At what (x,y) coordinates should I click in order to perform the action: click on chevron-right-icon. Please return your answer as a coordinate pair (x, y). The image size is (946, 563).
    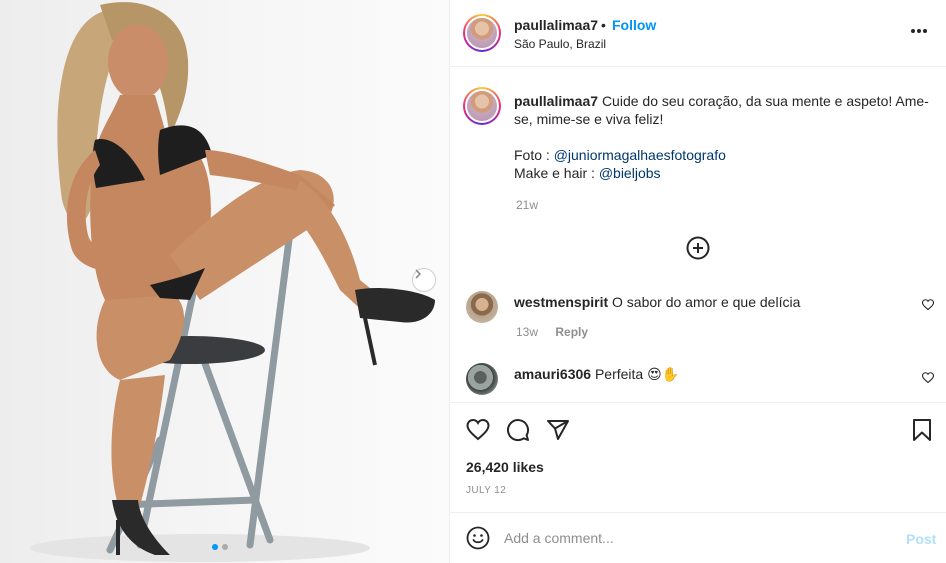
    Looking at the image, I should click on (418, 274).